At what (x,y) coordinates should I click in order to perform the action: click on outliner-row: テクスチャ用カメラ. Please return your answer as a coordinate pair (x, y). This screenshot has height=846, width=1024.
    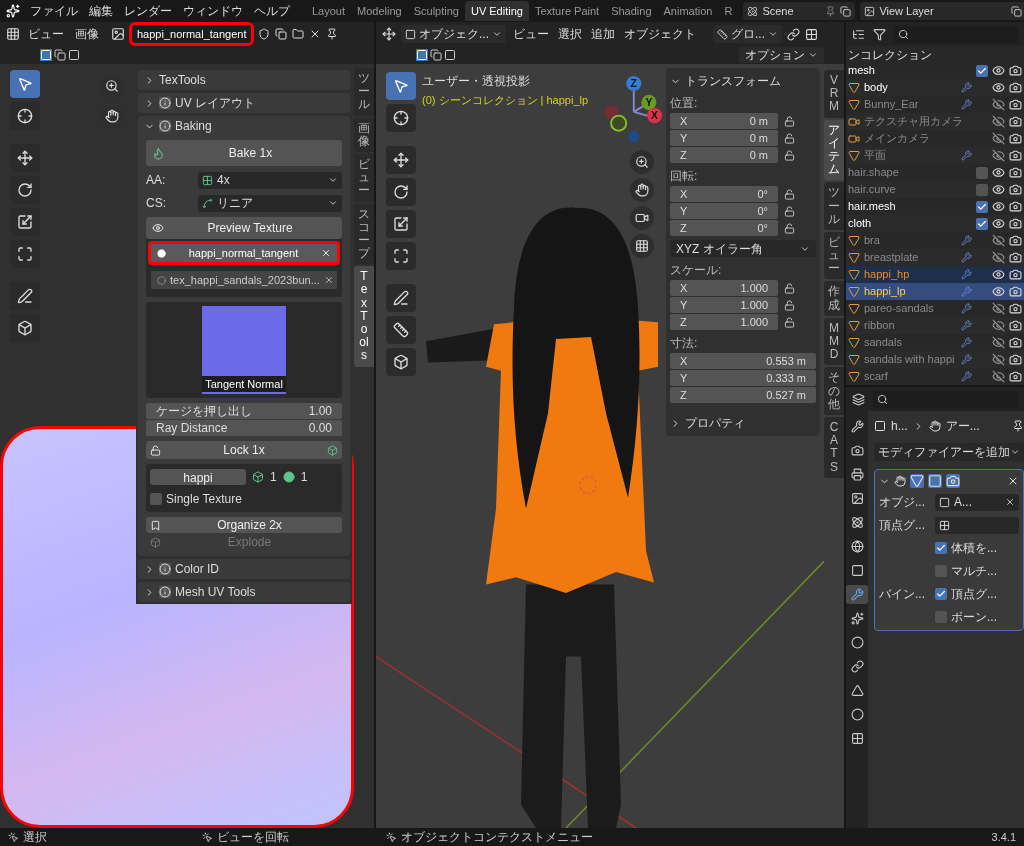
    Looking at the image, I should click on (935, 121).